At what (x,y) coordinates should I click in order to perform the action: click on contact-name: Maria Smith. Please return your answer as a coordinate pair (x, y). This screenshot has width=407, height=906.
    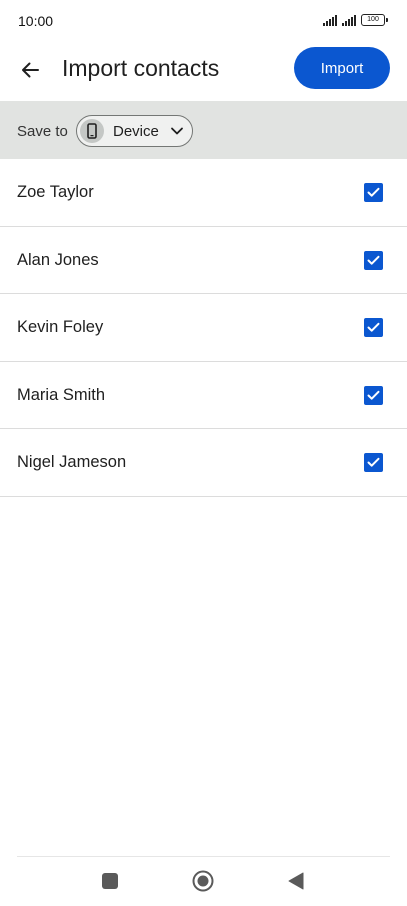
    Looking at the image, I should click on (61, 394).